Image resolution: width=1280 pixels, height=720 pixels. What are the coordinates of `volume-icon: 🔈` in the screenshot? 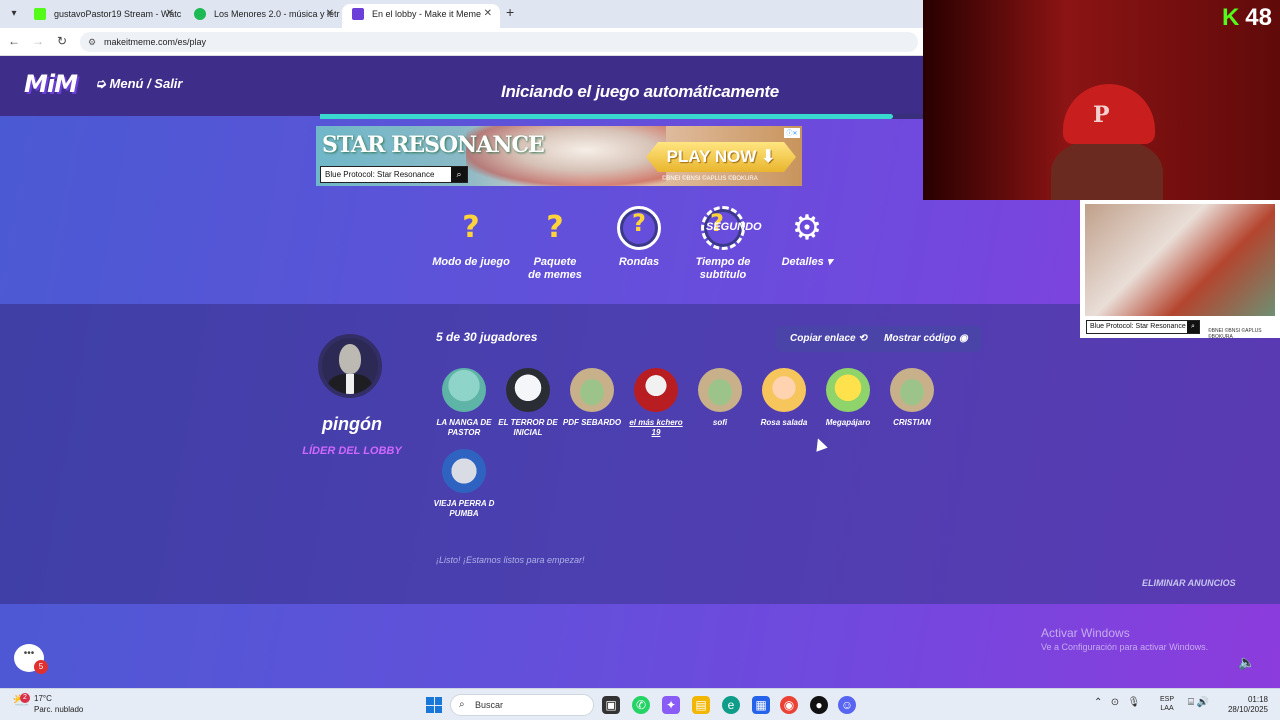 It's located at (1246, 662).